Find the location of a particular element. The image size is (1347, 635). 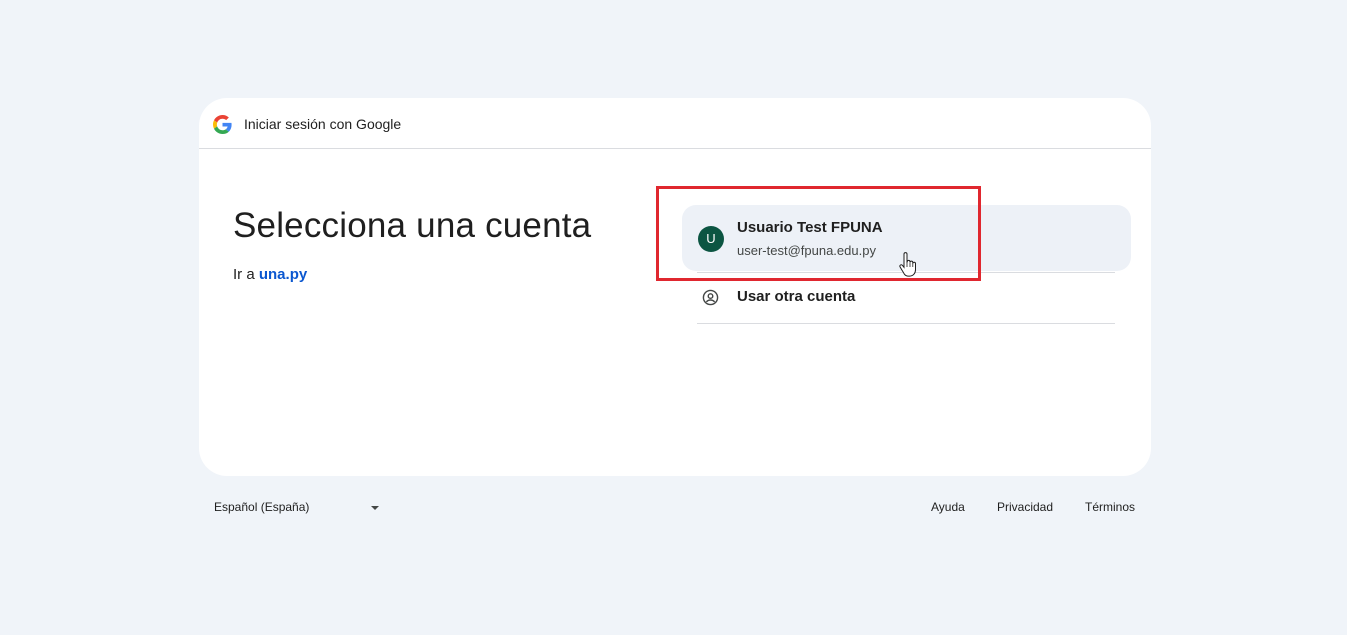

avatar: U is located at coordinates (711, 239).